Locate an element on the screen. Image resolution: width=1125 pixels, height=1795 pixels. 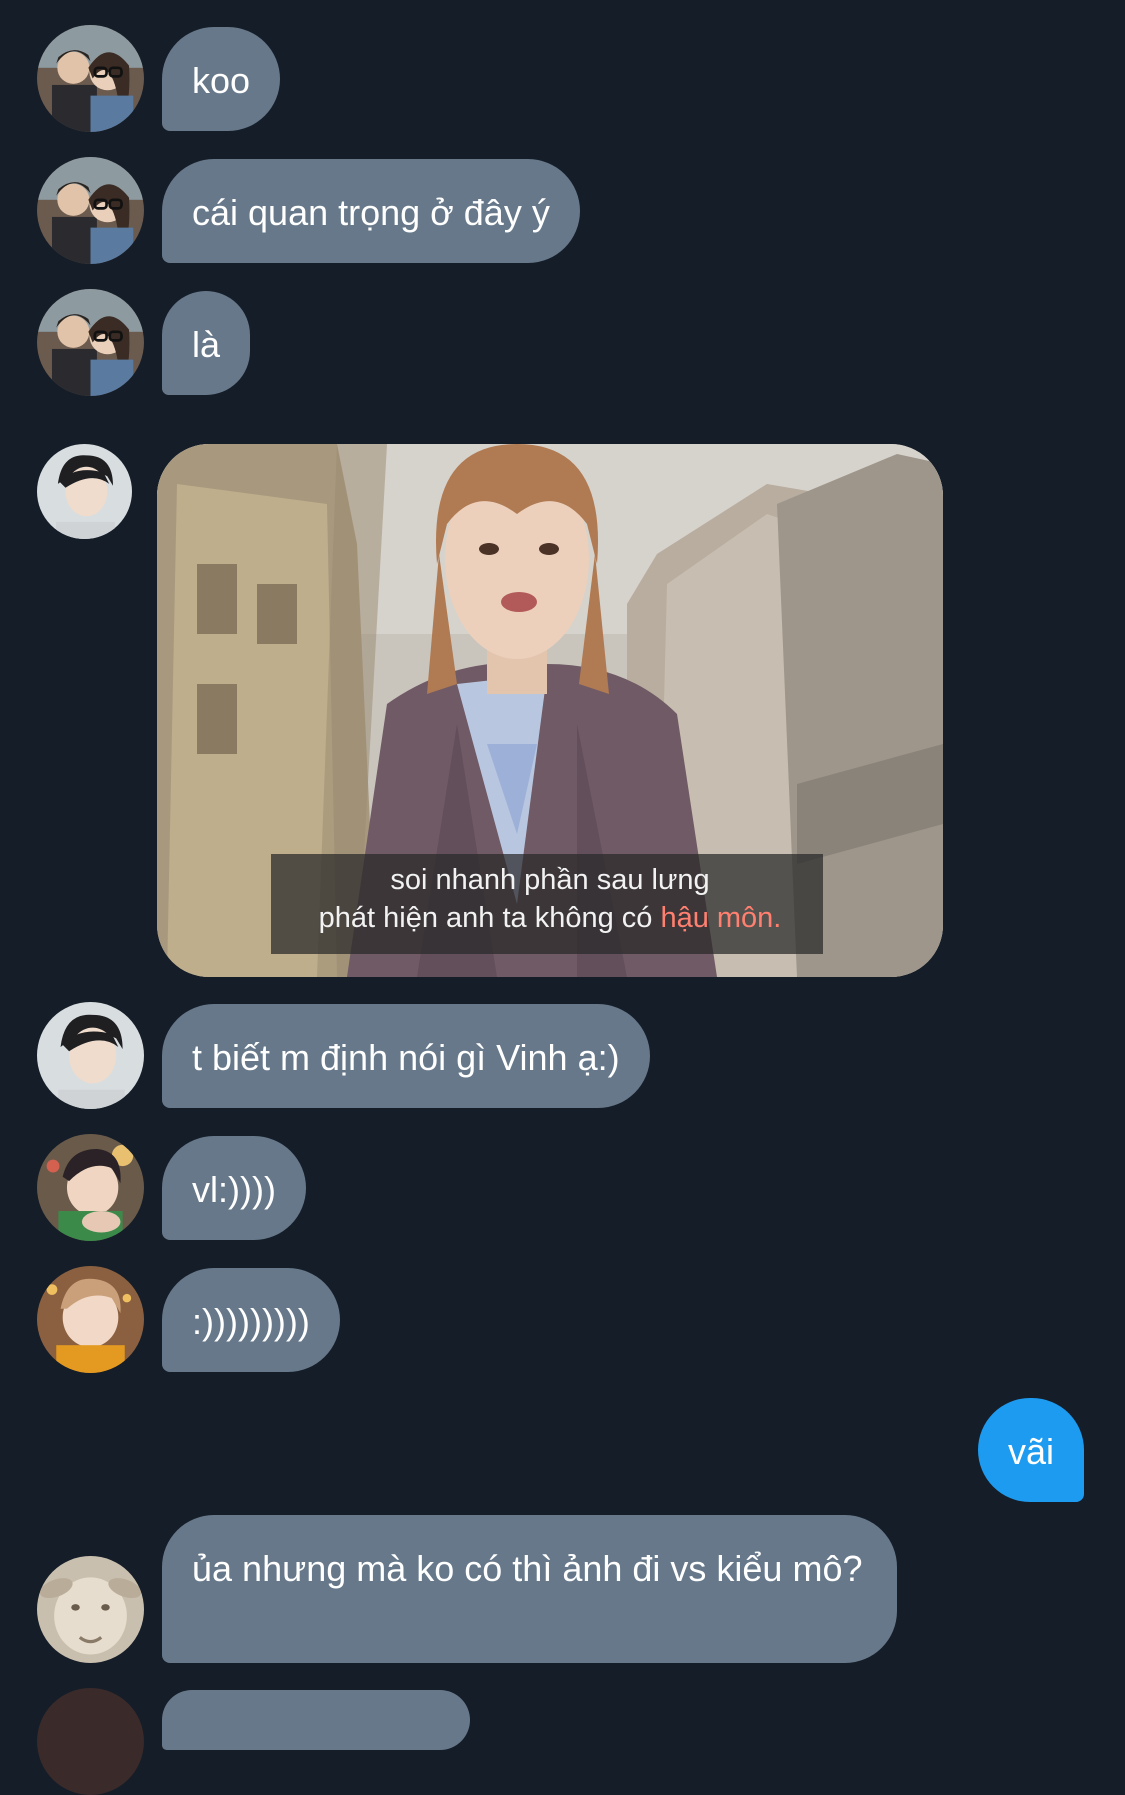
message-text: vãi is located at coordinates (1031, 1451).